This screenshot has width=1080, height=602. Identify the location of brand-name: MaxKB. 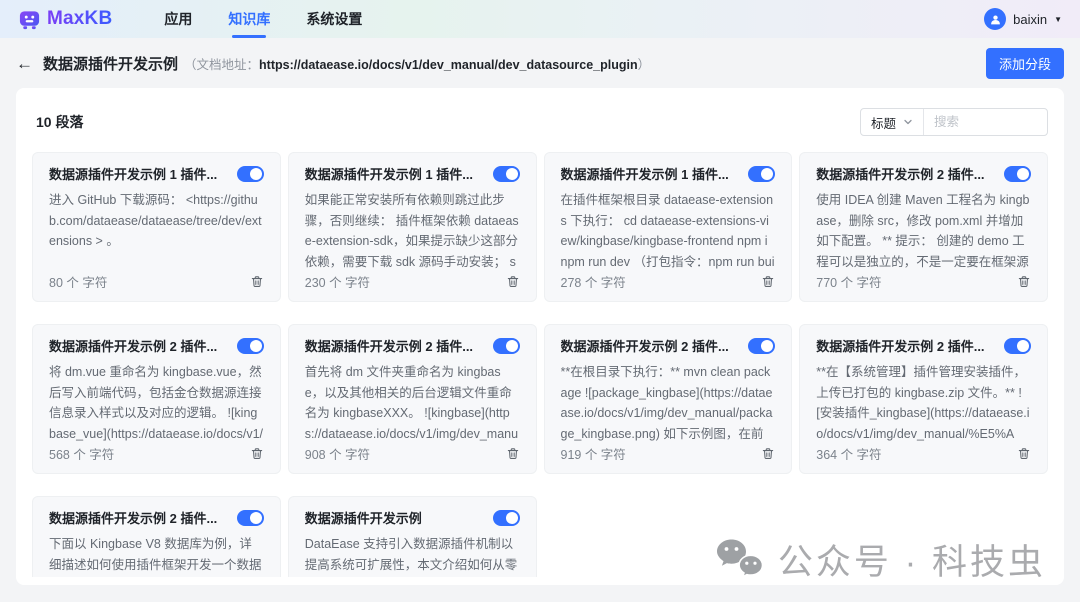
(80, 18).